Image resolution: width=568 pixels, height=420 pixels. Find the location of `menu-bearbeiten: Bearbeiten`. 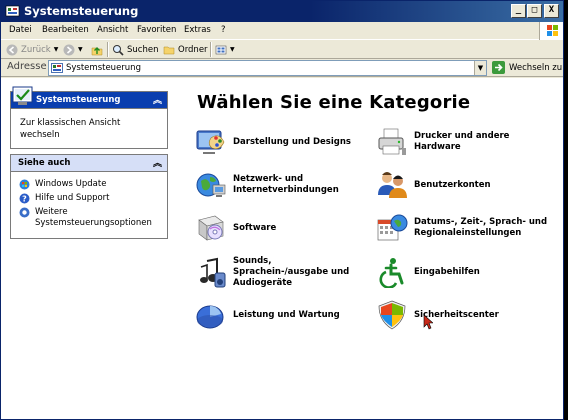

menu-bearbeiten: Bearbeiten is located at coordinates (65, 30).